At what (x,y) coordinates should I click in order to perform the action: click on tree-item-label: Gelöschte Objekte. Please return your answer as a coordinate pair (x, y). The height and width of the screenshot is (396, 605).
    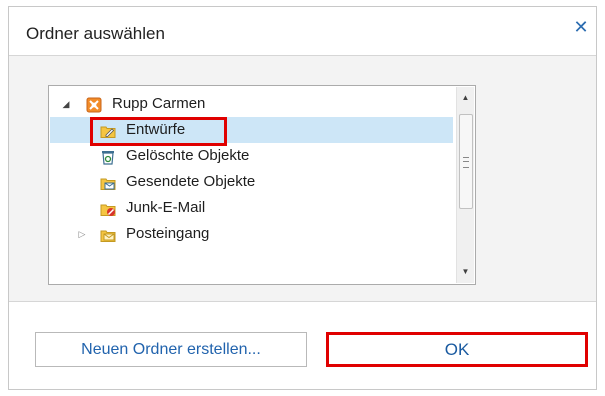
    Looking at the image, I should click on (188, 155).